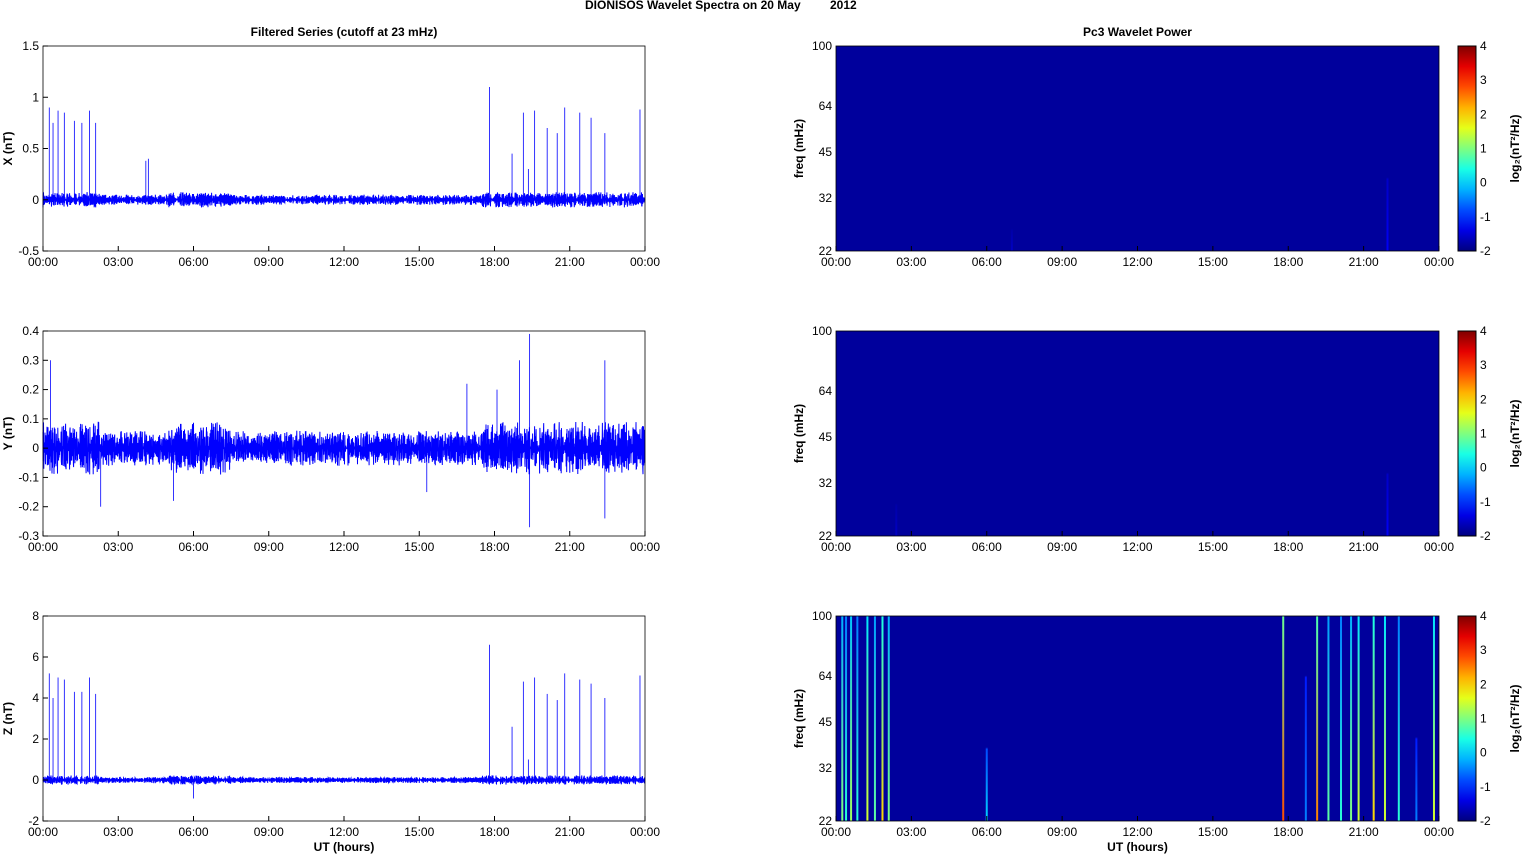 This screenshot has height=859, width=1525. I want to click on y-tick-label: 0.3, so click(30, 360).